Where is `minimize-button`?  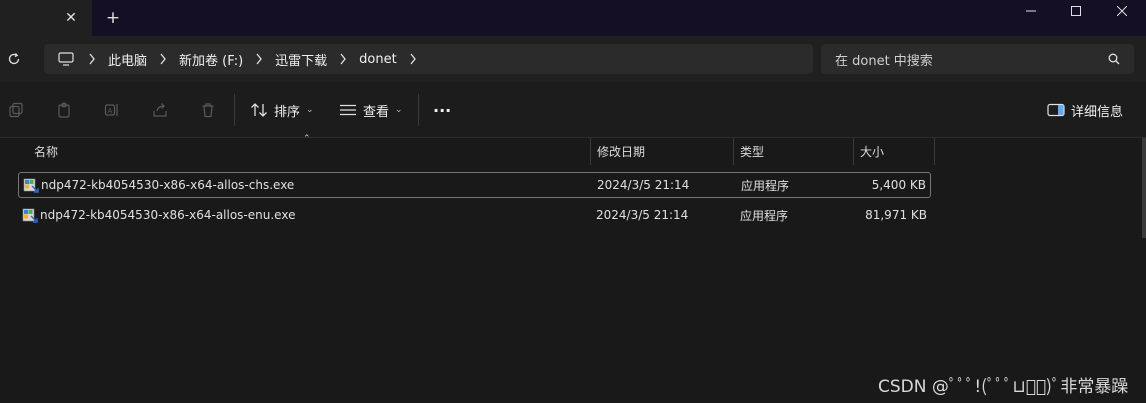 minimize-button is located at coordinates (1031, 11).